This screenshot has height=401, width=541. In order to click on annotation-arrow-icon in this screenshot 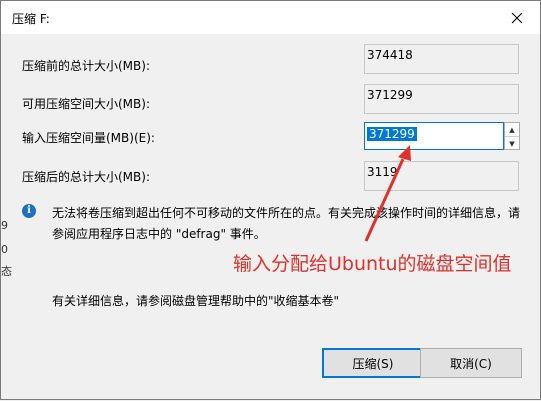, I will do `click(387, 193)`.